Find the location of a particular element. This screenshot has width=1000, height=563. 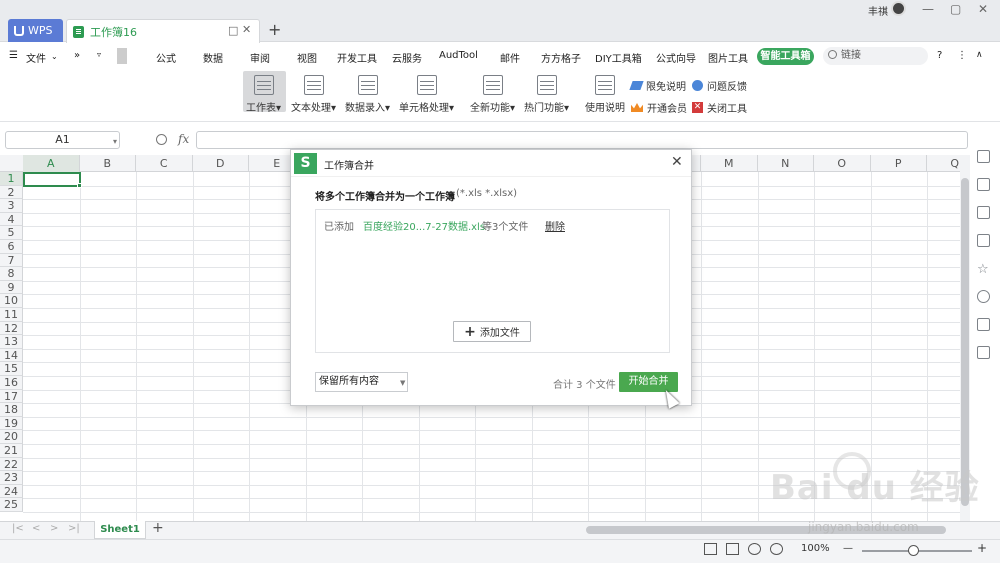

row-header-3: 3 is located at coordinates (11, 206).